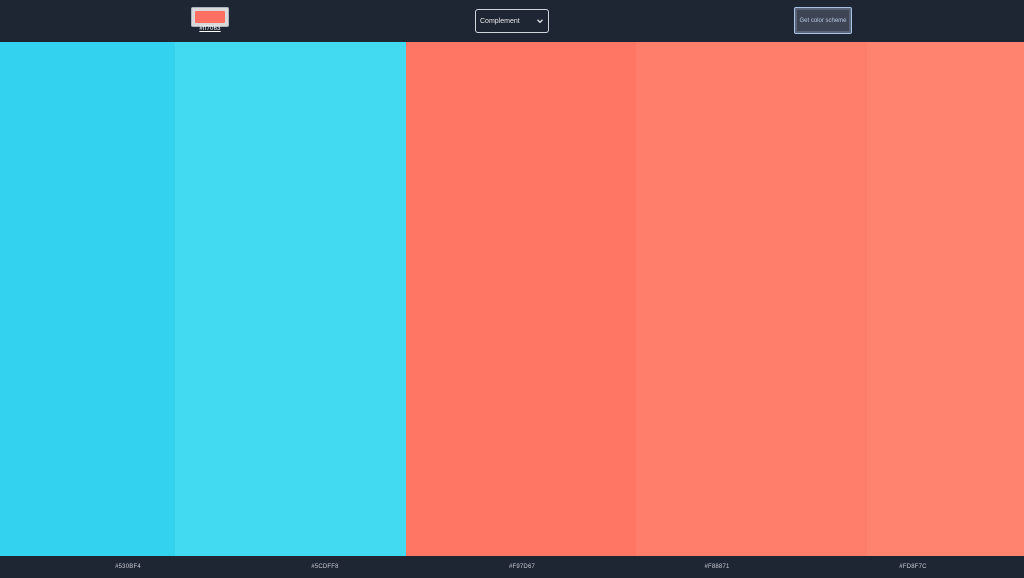 The height and width of the screenshot is (578, 1024). What do you see at coordinates (128, 567) in the screenshot?
I see `hex-label-1: #530BF4` at bounding box center [128, 567].